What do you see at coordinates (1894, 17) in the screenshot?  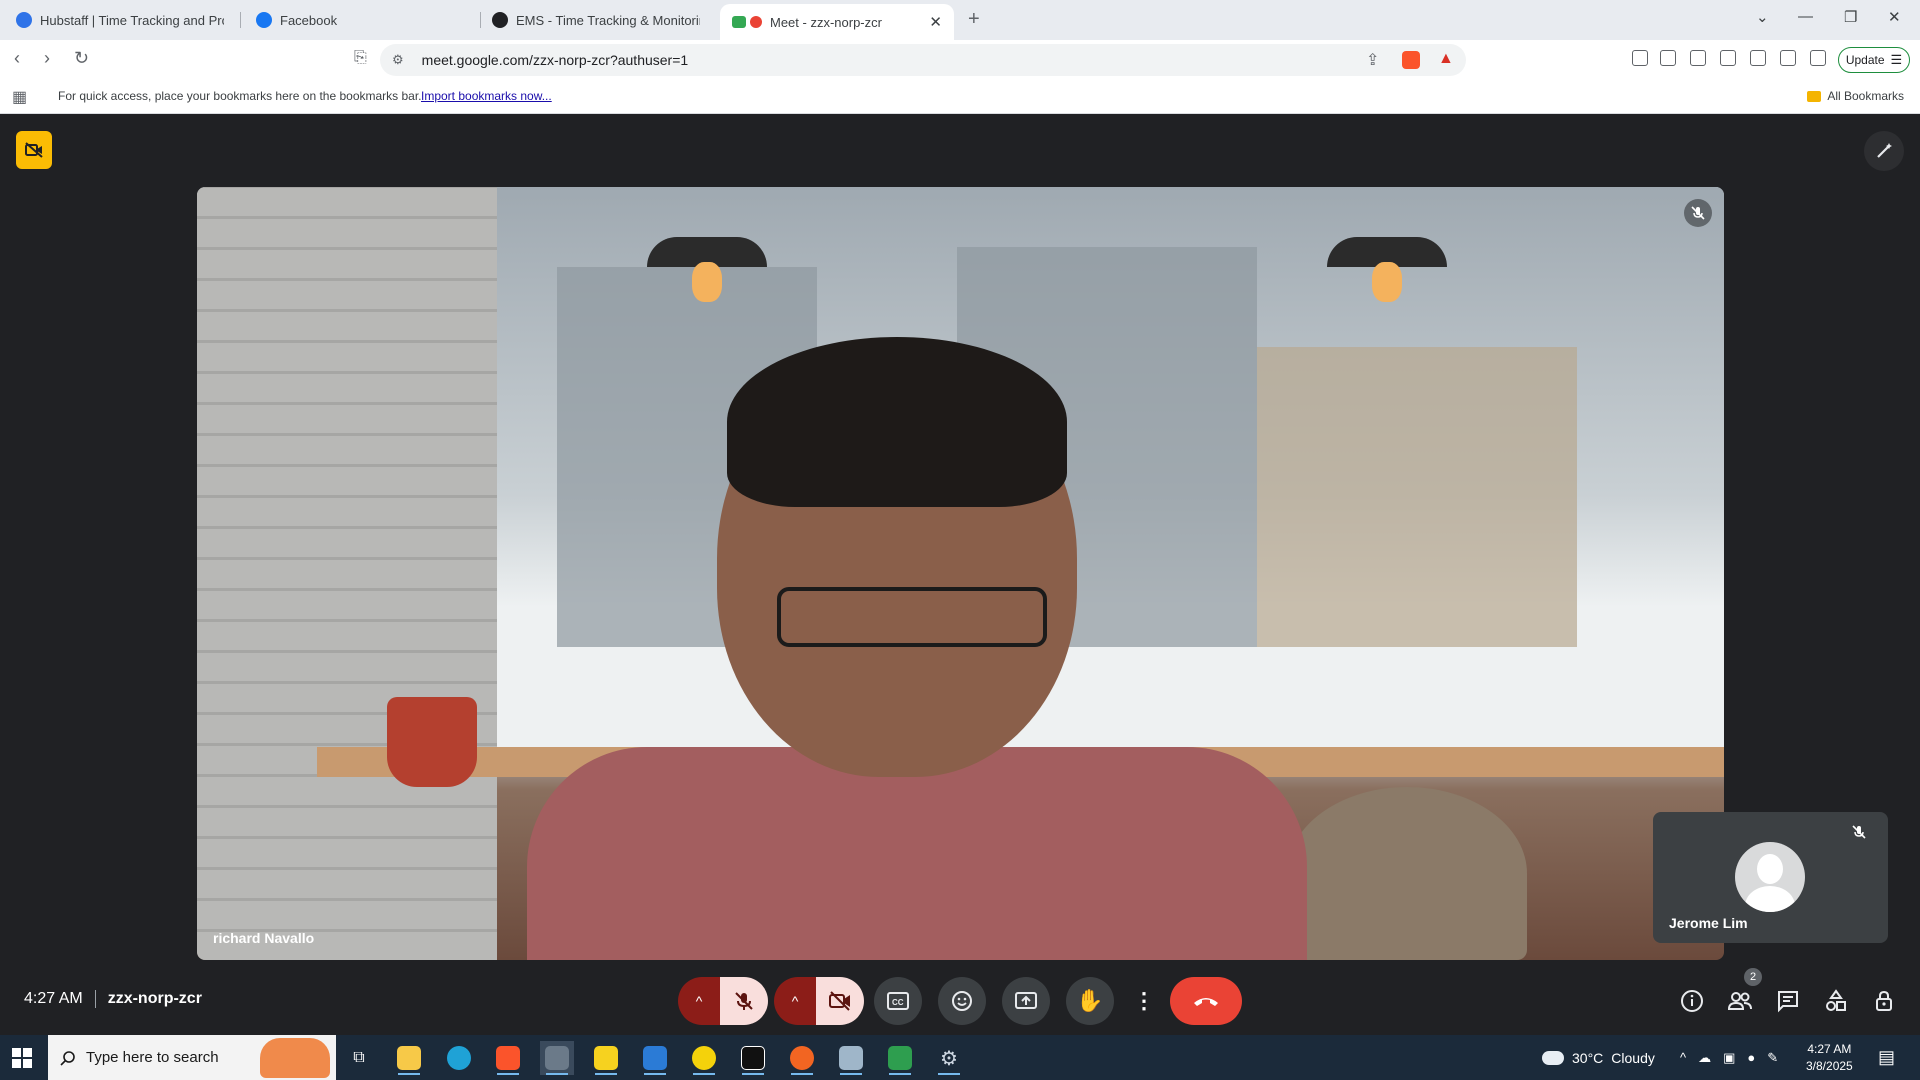 I see `close-window-button: ✕` at bounding box center [1894, 17].